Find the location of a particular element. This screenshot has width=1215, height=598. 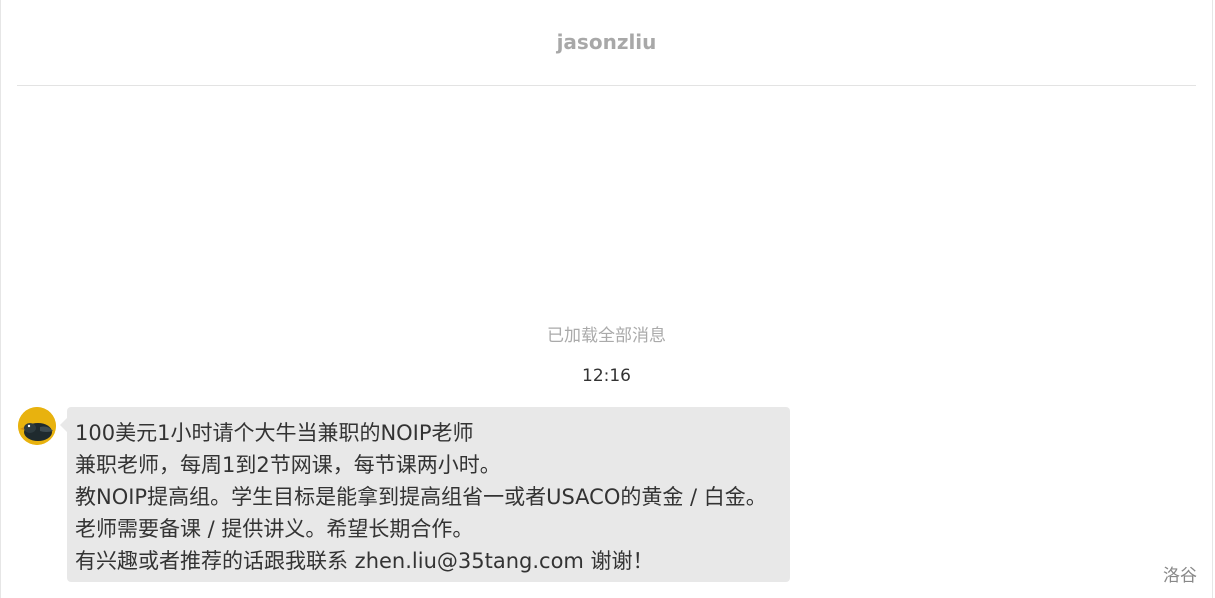

avatar-bird-icon is located at coordinates (37, 426).